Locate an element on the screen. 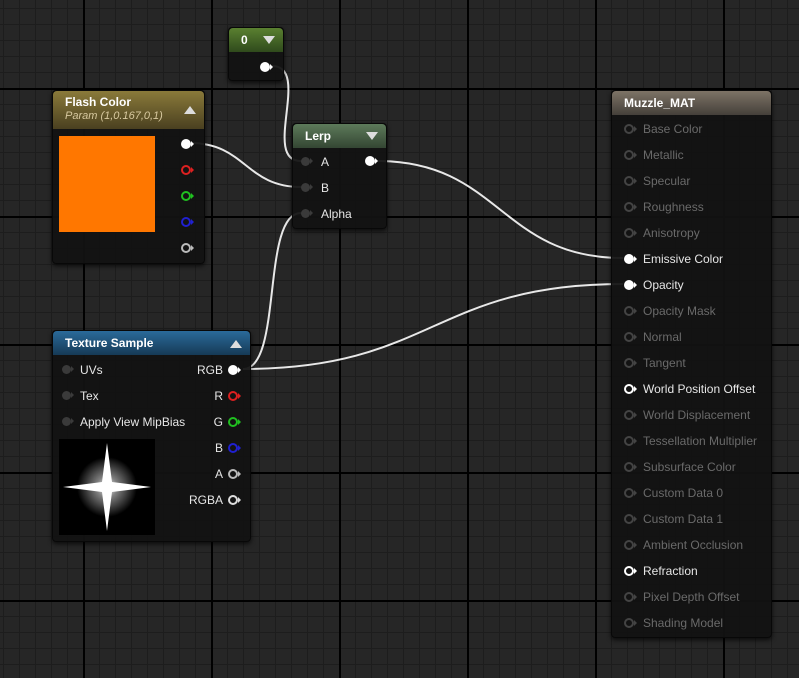 Image resolution: width=799 pixels, height=678 pixels. material-input-pin-anisotropy is located at coordinates (630, 233).